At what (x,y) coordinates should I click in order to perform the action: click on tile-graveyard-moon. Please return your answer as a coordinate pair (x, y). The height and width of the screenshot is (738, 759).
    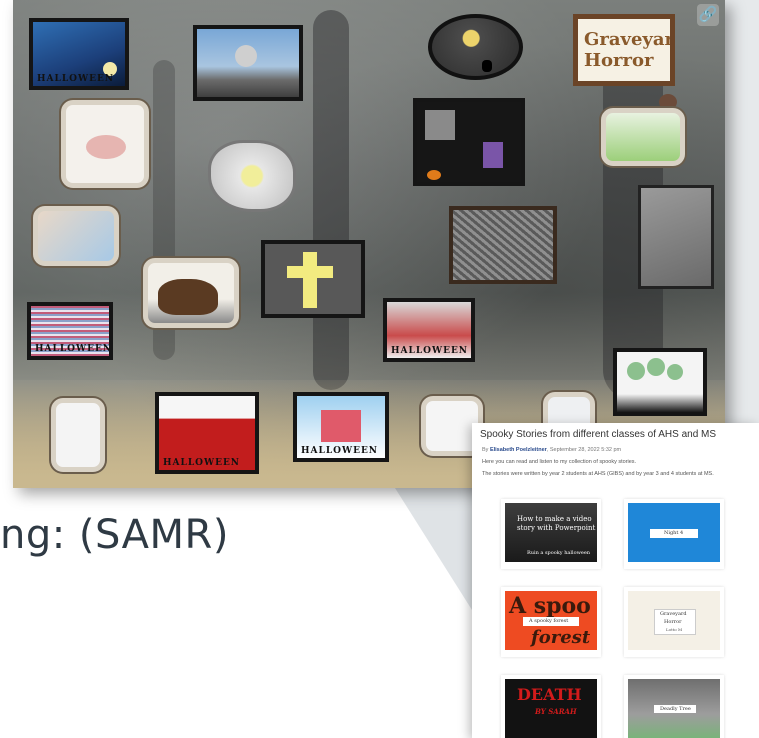
    Looking at the image, I should click on (248, 63).